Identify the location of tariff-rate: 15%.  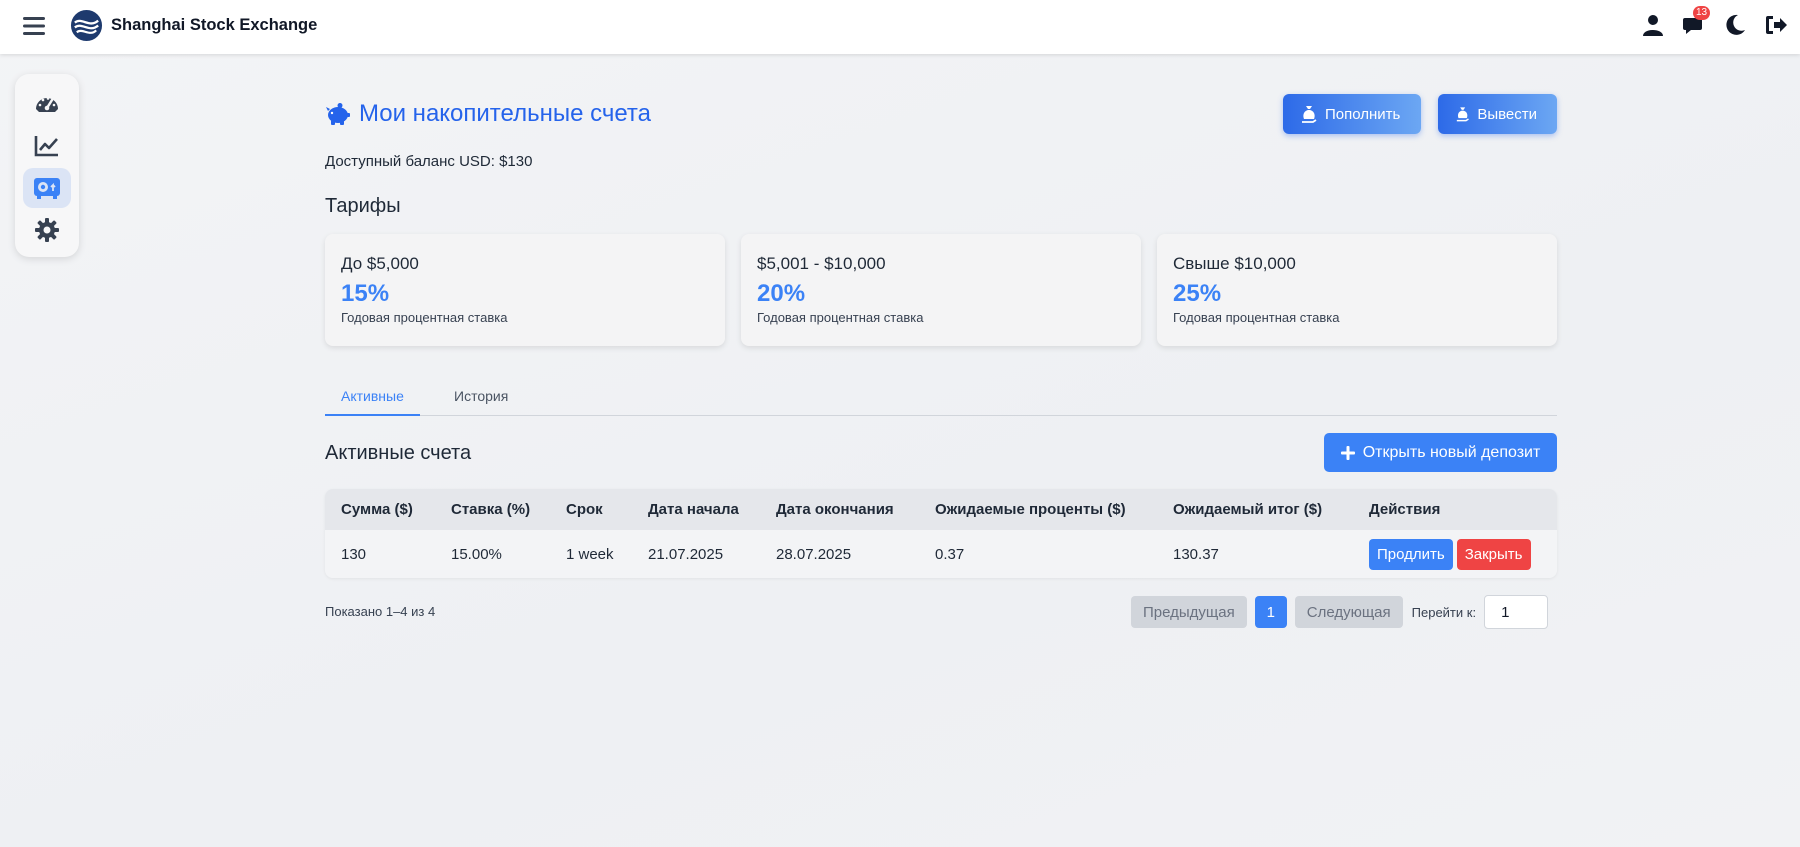
(365, 293).